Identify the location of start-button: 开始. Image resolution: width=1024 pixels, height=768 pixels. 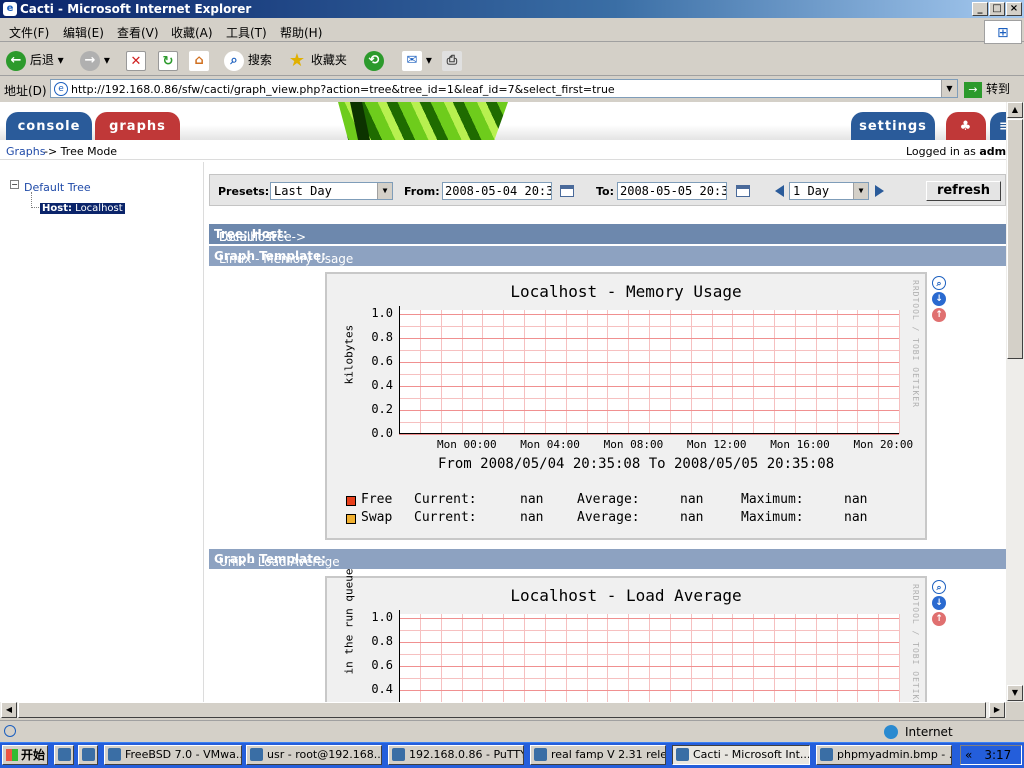
(25, 755).